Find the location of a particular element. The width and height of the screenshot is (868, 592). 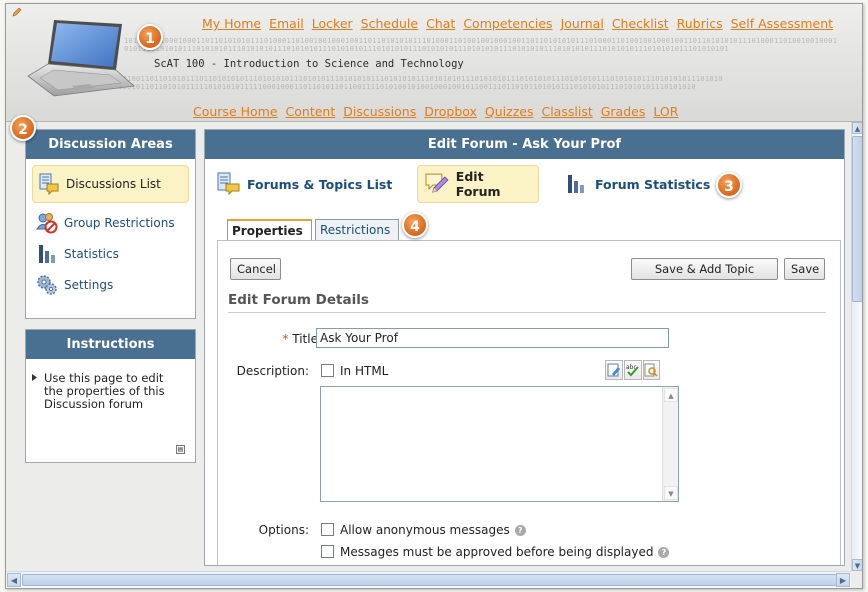

subnav-edit-forum: Edit Forum is located at coordinates (478, 184).